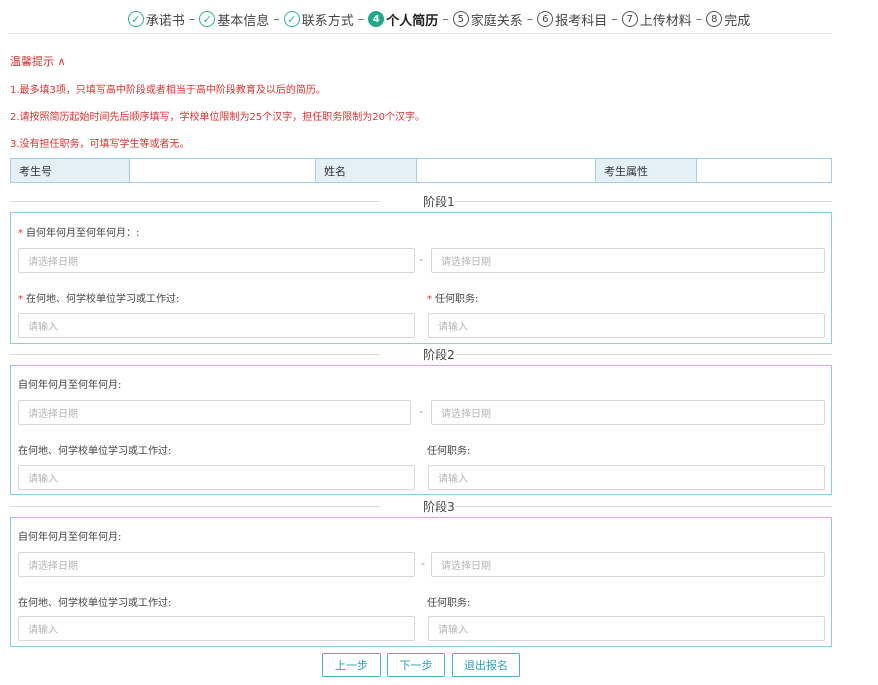 This screenshot has width=878, height=685. What do you see at coordinates (439, 202) in the screenshot?
I see `stage-1-title: 阶段1` at bounding box center [439, 202].